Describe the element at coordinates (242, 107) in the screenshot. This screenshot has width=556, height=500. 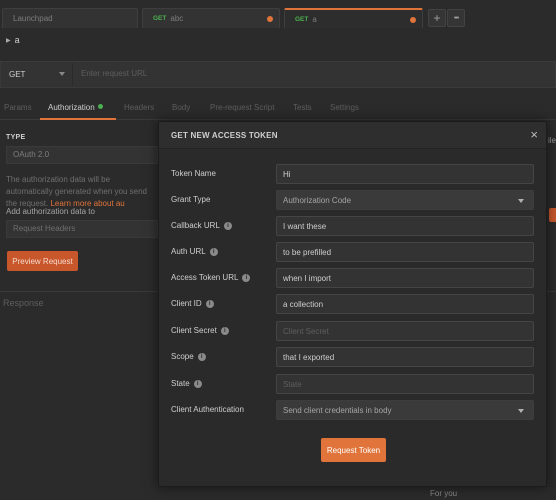
I see `tab-pre-request-script: Pre-request Script` at that location.